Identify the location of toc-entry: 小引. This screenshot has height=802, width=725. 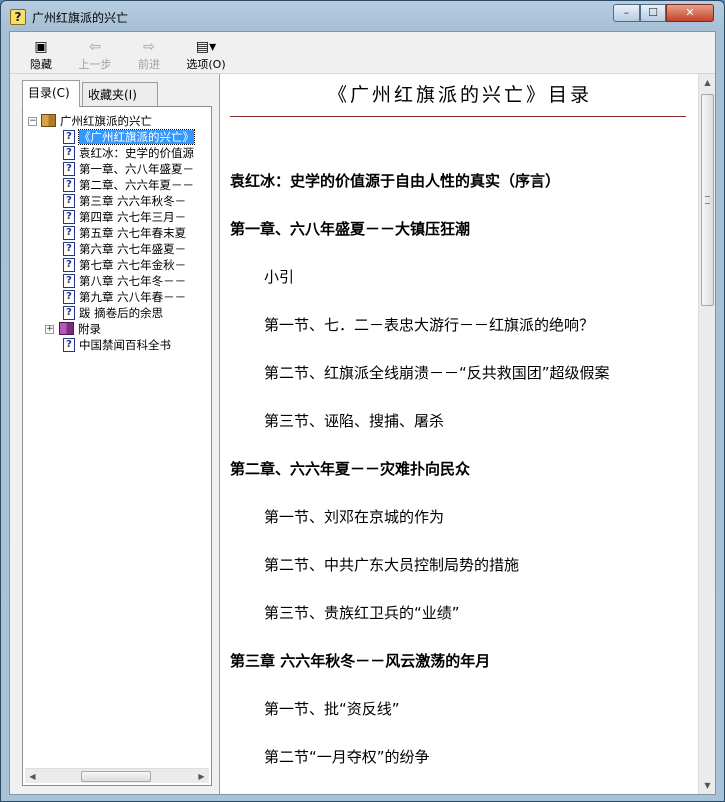
(279, 276).